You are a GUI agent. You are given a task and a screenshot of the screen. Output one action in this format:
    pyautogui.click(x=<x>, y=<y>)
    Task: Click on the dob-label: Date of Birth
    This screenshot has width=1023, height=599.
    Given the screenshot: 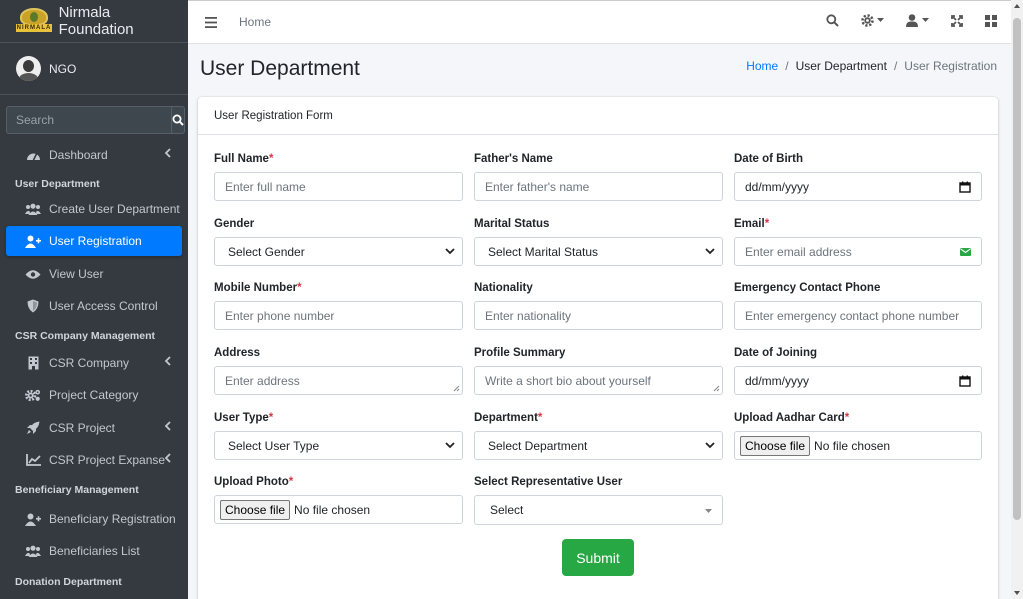 What is the action you would take?
    pyautogui.click(x=768, y=159)
    